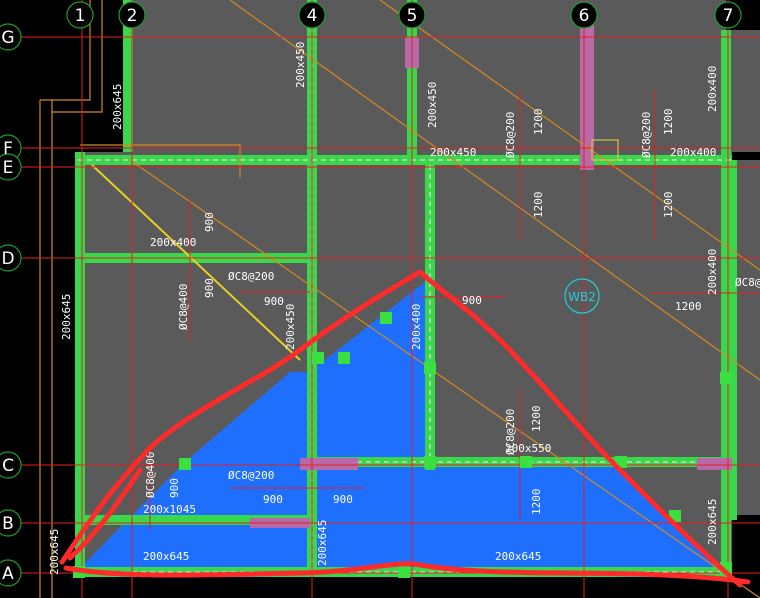 The image size is (760, 598). Describe the element at coordinates (728, 16) in the screenshot. I see `col-axis-label: 7` at that location.